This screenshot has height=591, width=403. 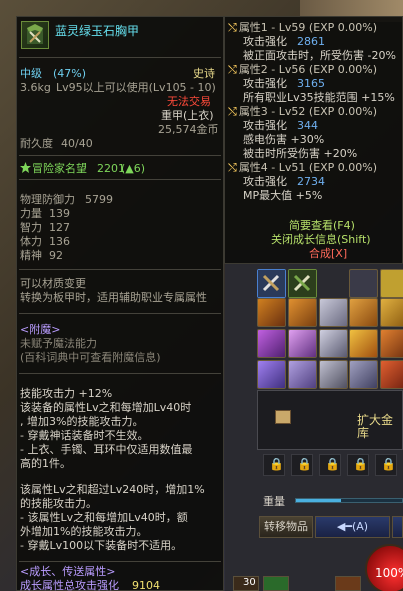 What do you see at coordinates (69, 585) in the screenshot?
I see `growth-total-label: 成长属性总攻击强化` at bounding box center [69, 585].